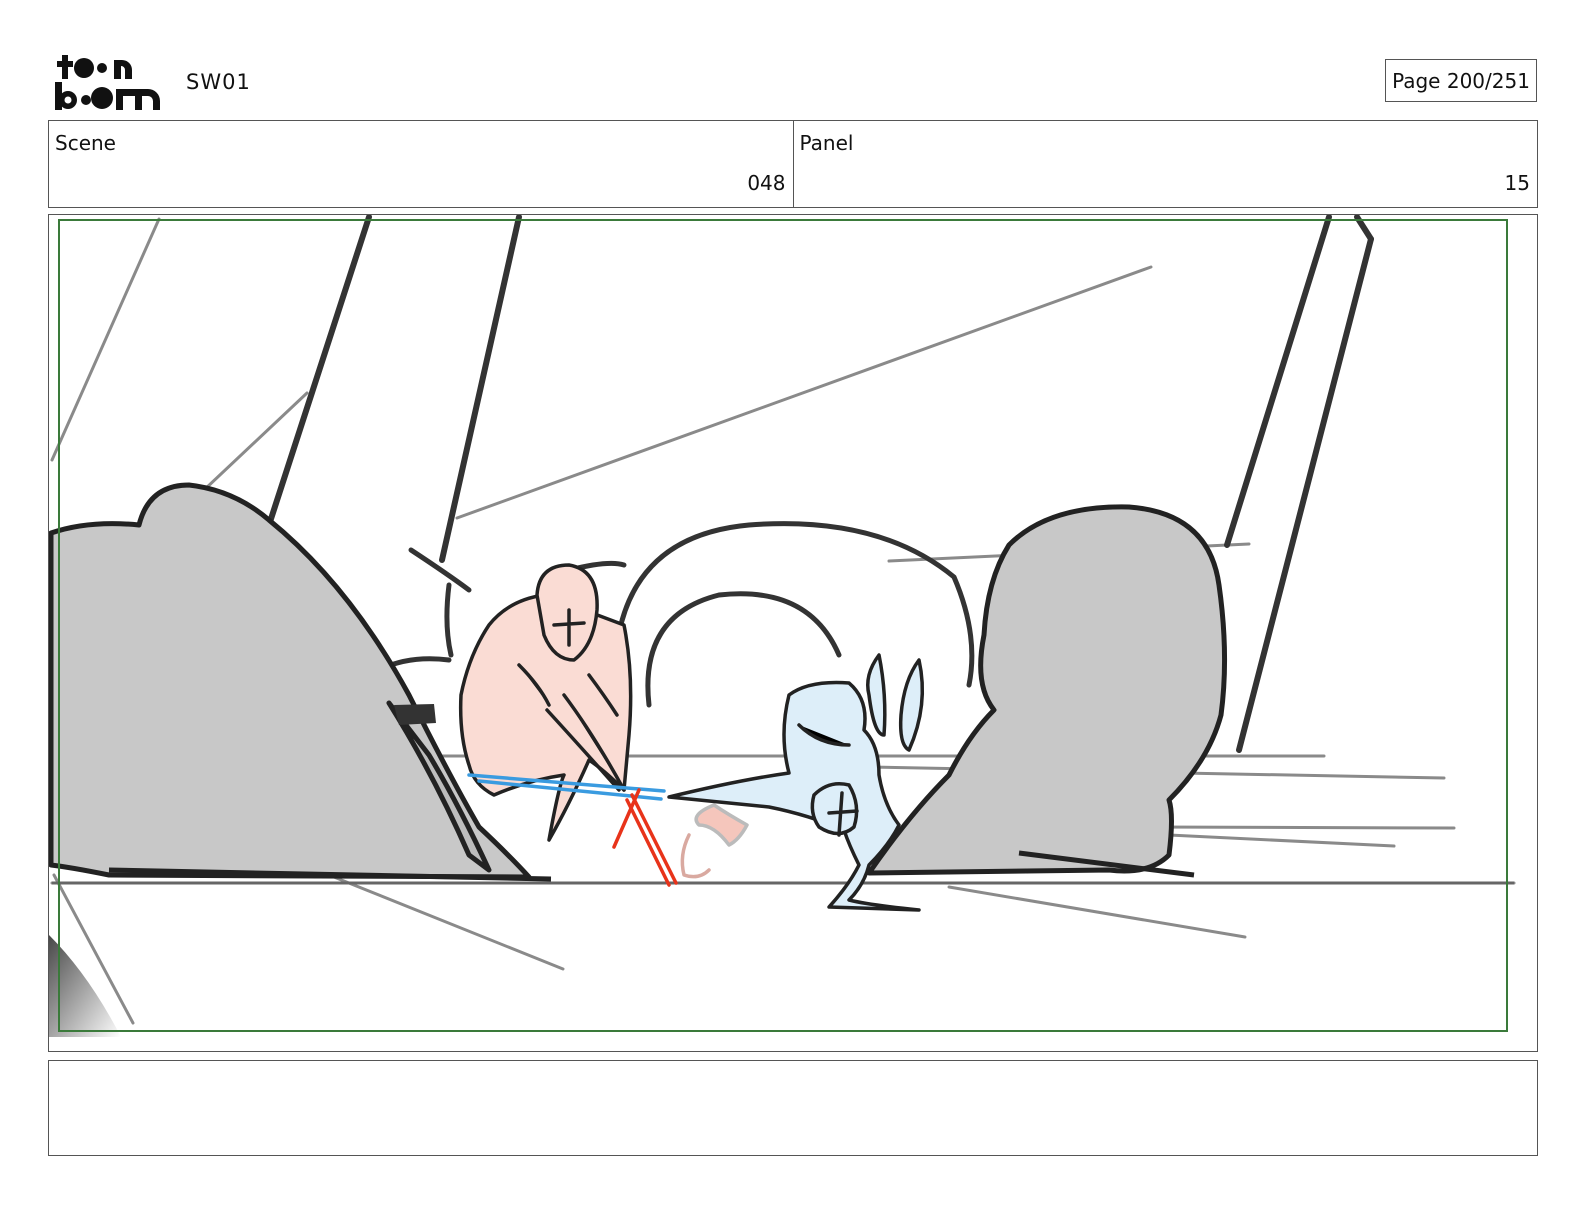 This screenshot has height=1224, width=1584. What do you see at coordinates (1165, 164) in the screenshot?
I see `panel-cell: Panel 15` at bounding box center [1165, 164].